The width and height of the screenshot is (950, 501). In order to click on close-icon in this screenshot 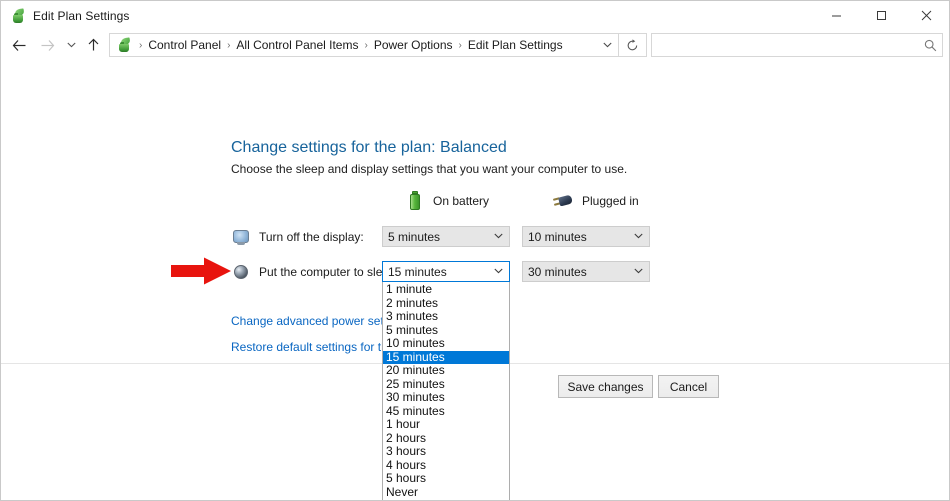, I will do `click(926, 15)`.